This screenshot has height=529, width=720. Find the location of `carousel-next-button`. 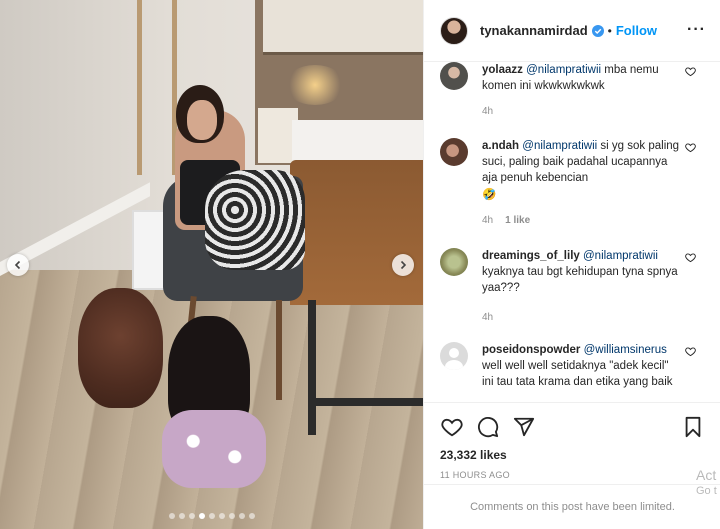

carousel-next-button is located at coordinates (403, 265).